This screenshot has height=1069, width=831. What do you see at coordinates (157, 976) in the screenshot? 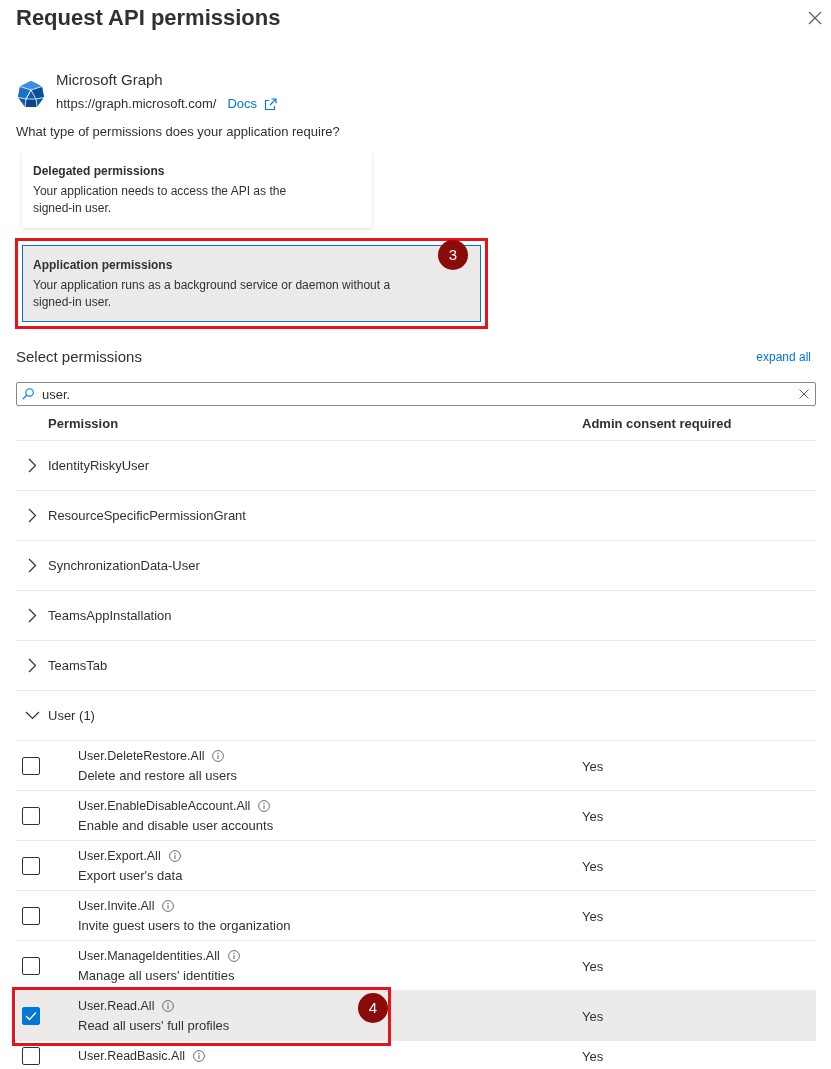
I see `permission-description: Manage all users' identities` at bounding box center [157, 976].